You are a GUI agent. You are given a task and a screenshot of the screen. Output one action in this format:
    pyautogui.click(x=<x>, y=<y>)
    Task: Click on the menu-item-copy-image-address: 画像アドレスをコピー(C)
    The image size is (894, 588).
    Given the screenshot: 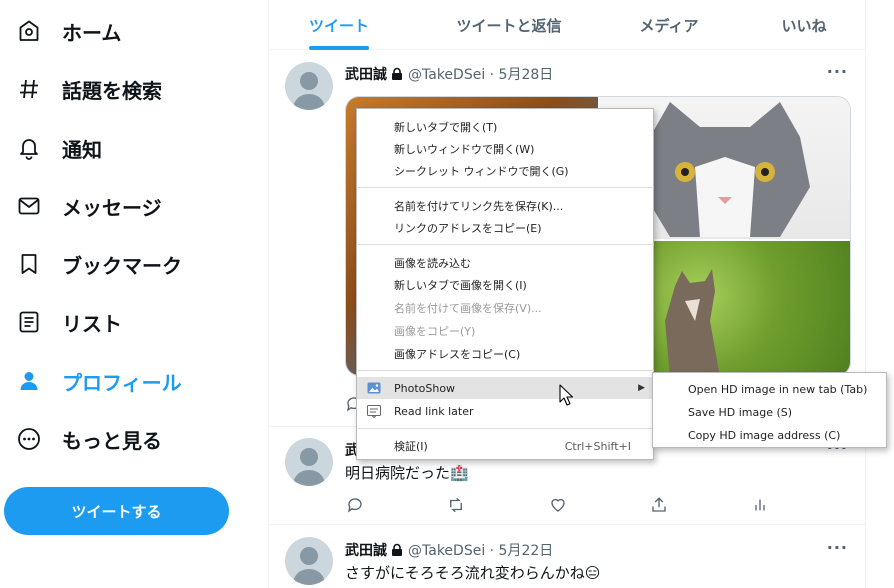 What is the action you would take?
    pyautogui.click(x=505, y=354)
    